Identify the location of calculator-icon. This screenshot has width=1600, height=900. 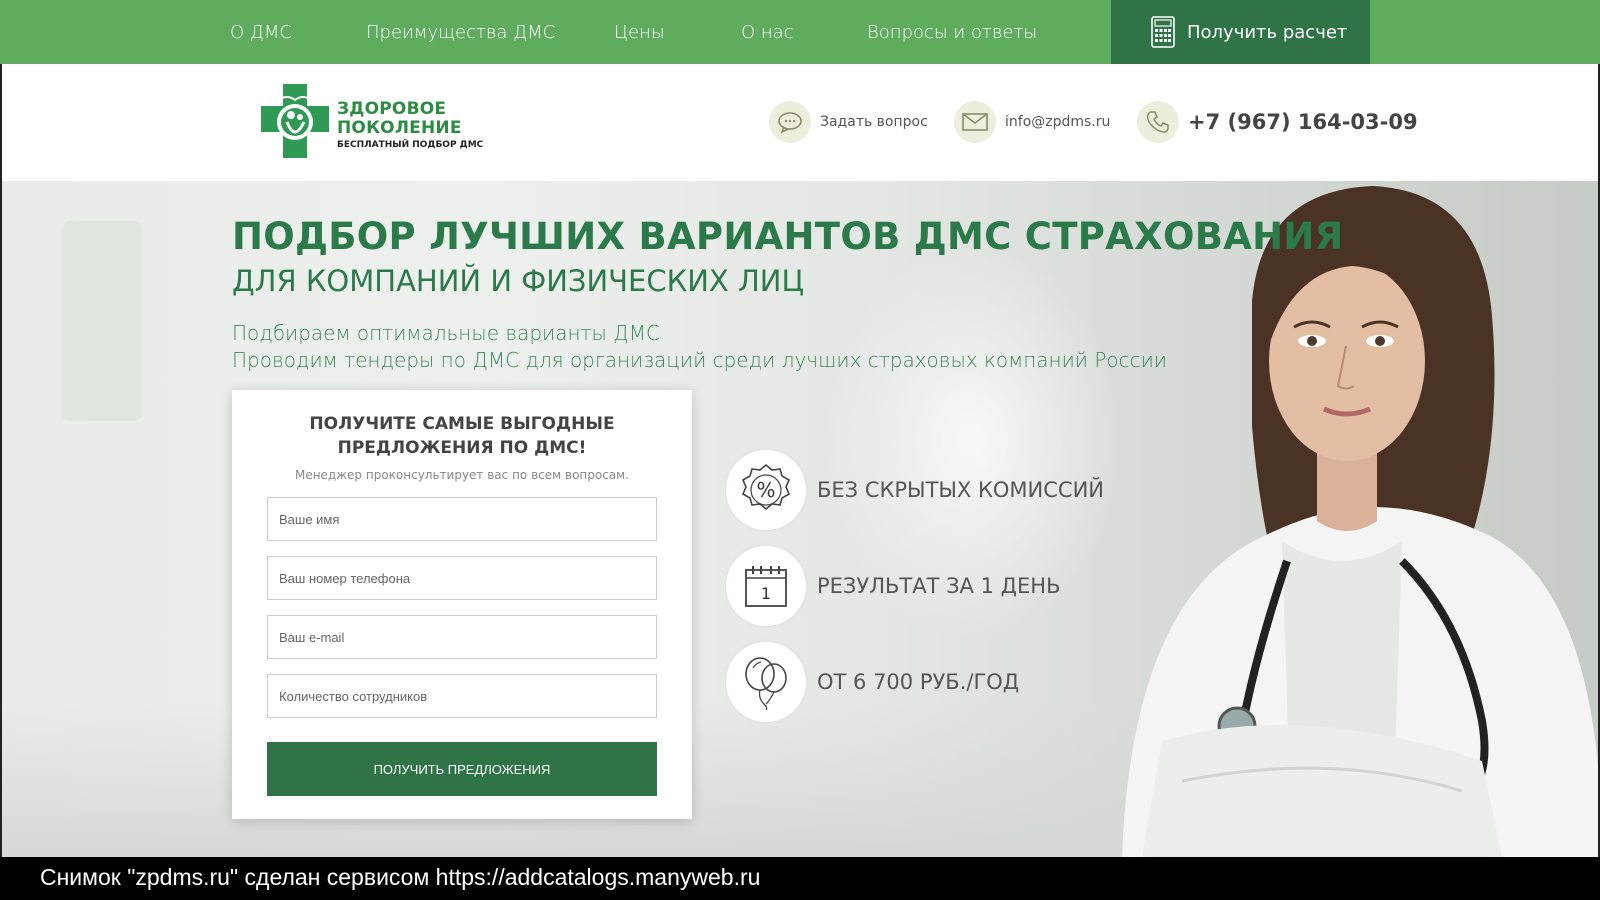
(1163, 32).